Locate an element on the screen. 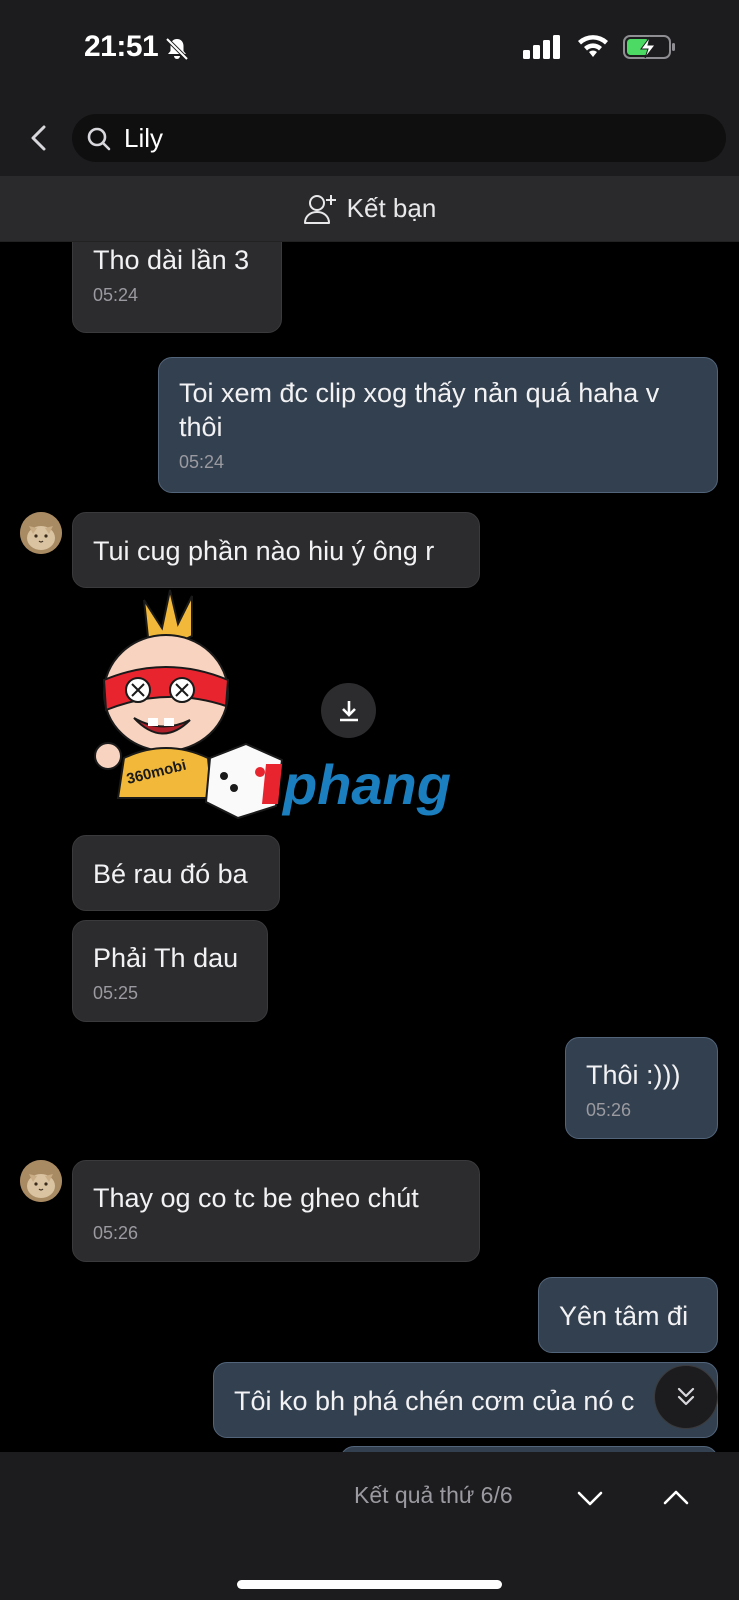 The image size is (739, 1600). search-box is located at coordinates (399, 138).